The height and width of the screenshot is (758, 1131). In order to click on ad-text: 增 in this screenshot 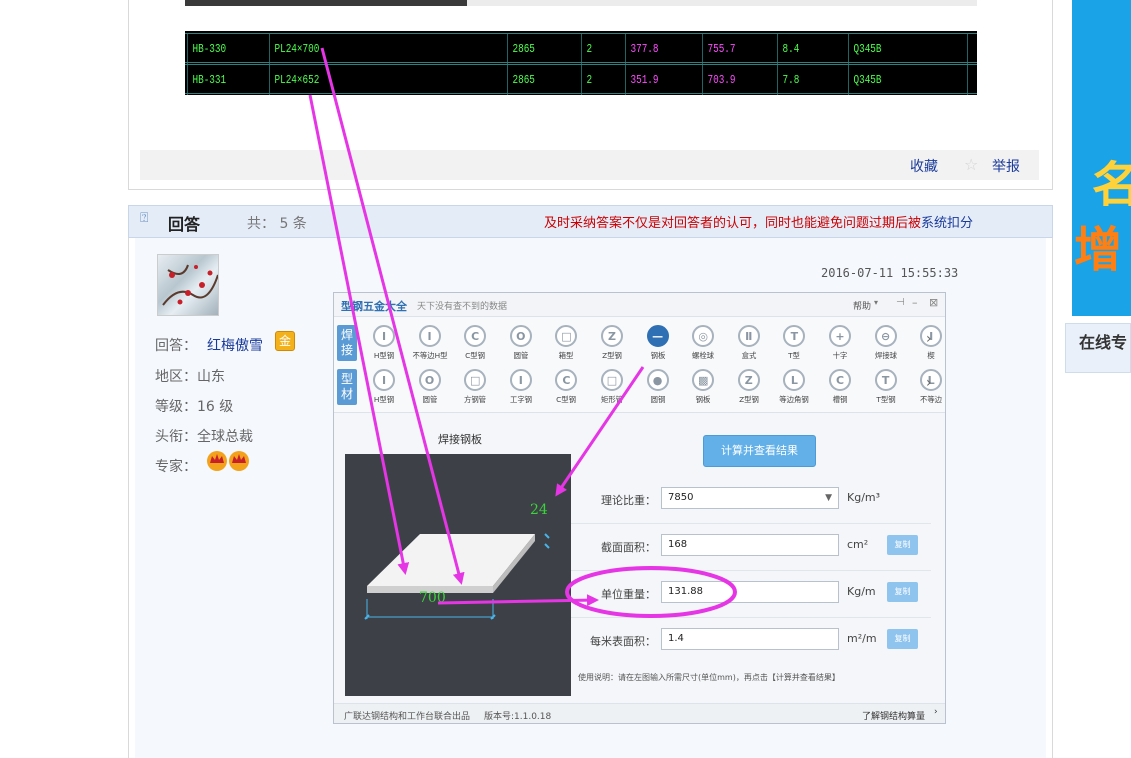, I will do `click(1098, 250)`.